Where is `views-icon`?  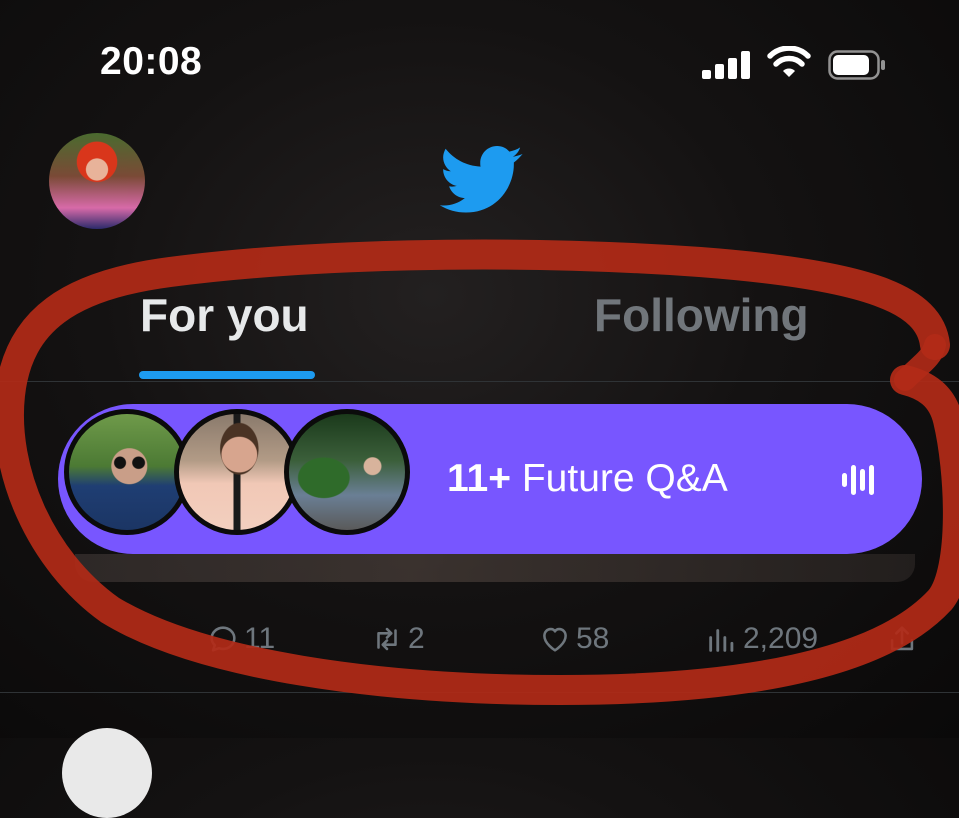
views-icon is located at coordinates (721, 640).